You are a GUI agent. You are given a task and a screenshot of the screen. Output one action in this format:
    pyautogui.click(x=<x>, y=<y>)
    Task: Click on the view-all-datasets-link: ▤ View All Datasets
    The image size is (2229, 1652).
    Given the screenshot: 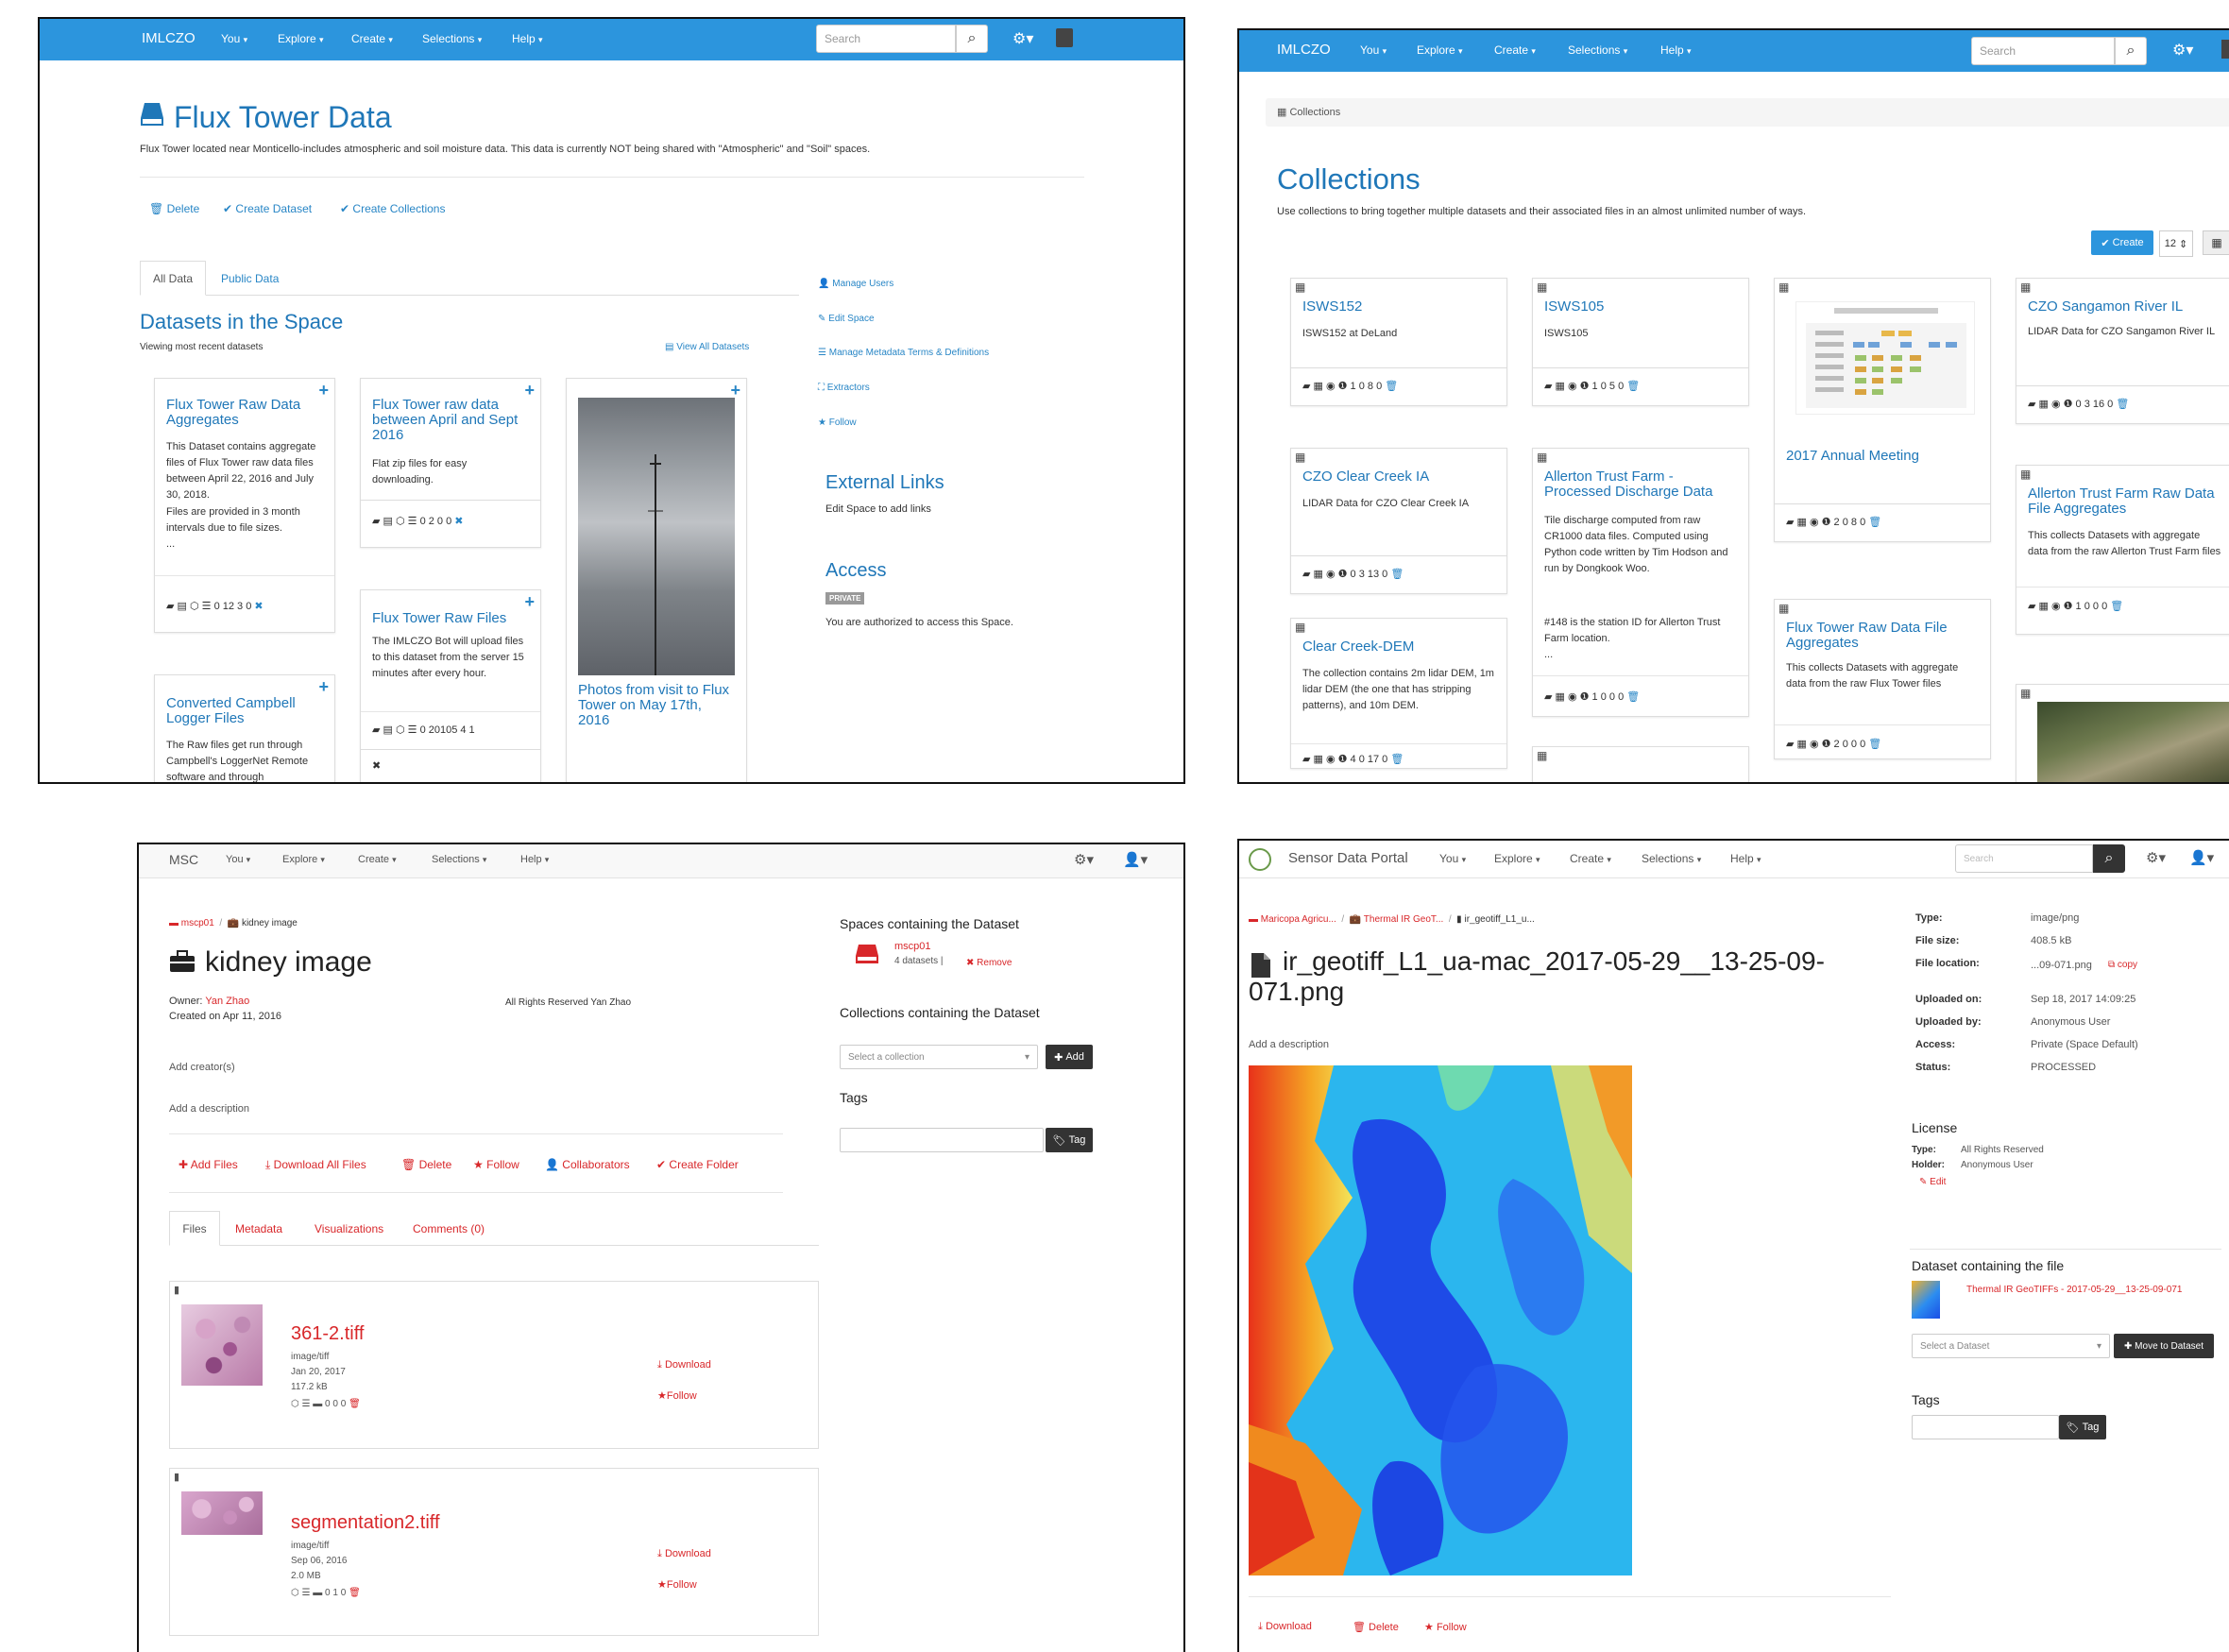 What is the action you would take?
    pyautogui.click(x=707, y=347)
    